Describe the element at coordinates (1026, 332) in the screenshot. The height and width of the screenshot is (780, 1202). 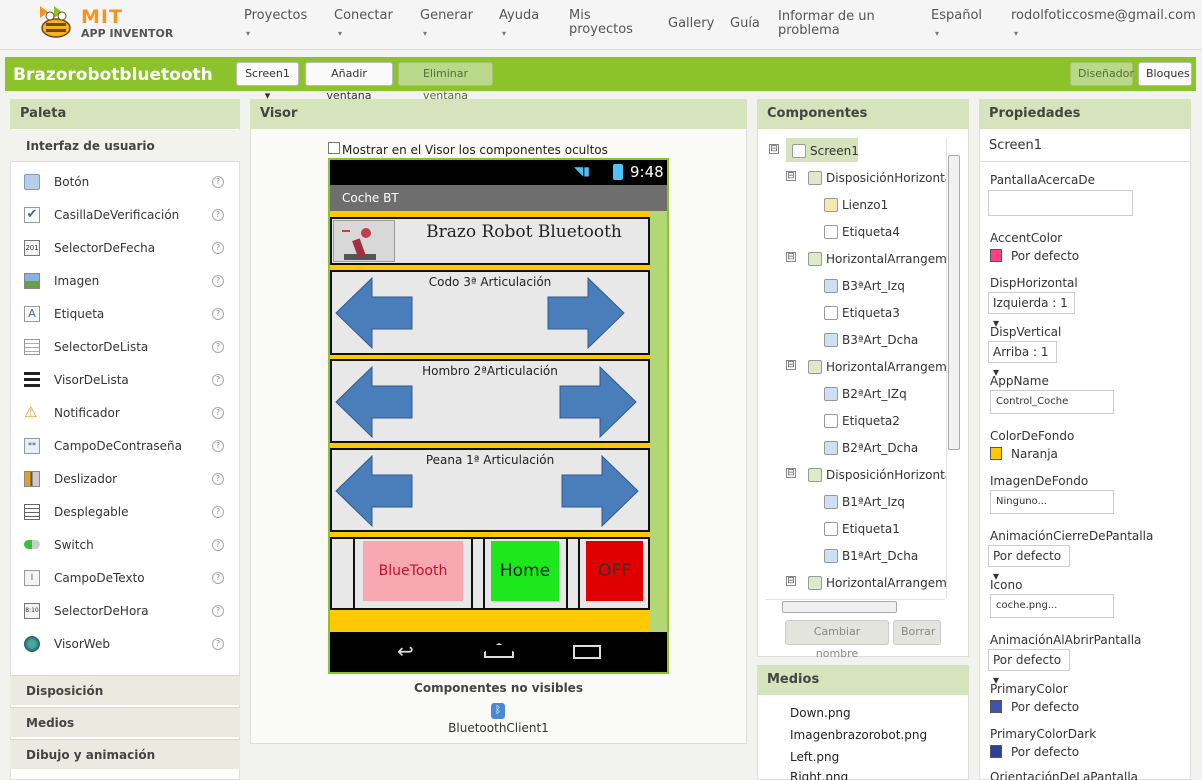
I see `prop-valign-label: DispVertical` at that location.